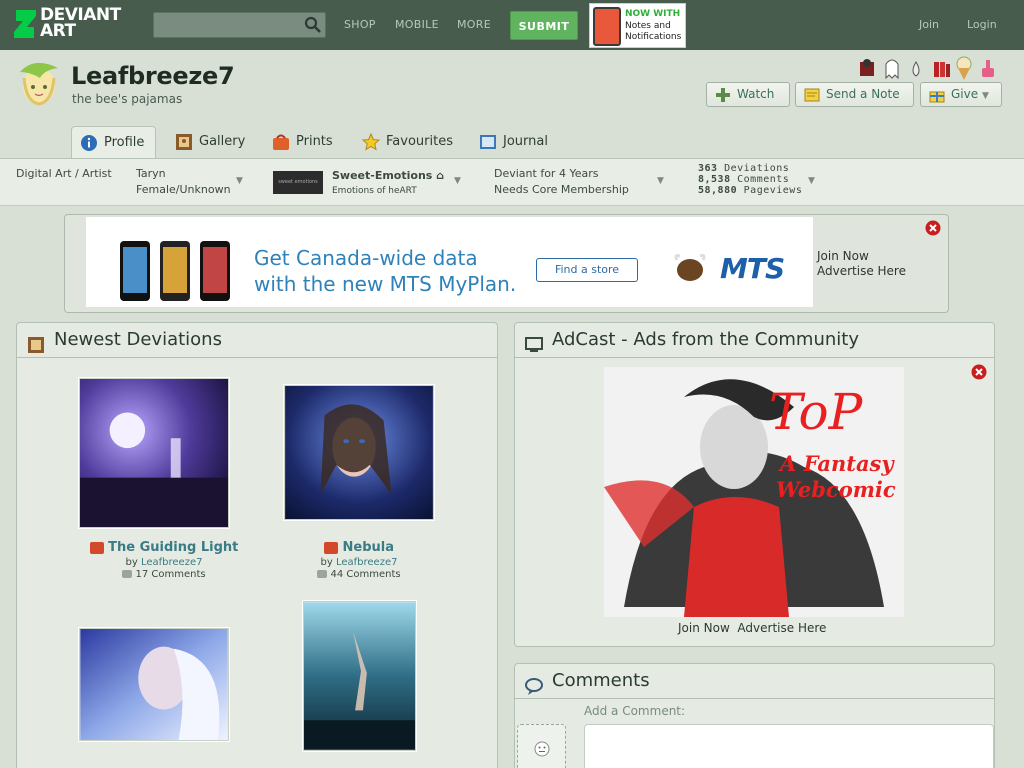 This screenshot has height=768, width=1024. I want to click on deviation-thumbnail-guiding-light, so click(154, 453).